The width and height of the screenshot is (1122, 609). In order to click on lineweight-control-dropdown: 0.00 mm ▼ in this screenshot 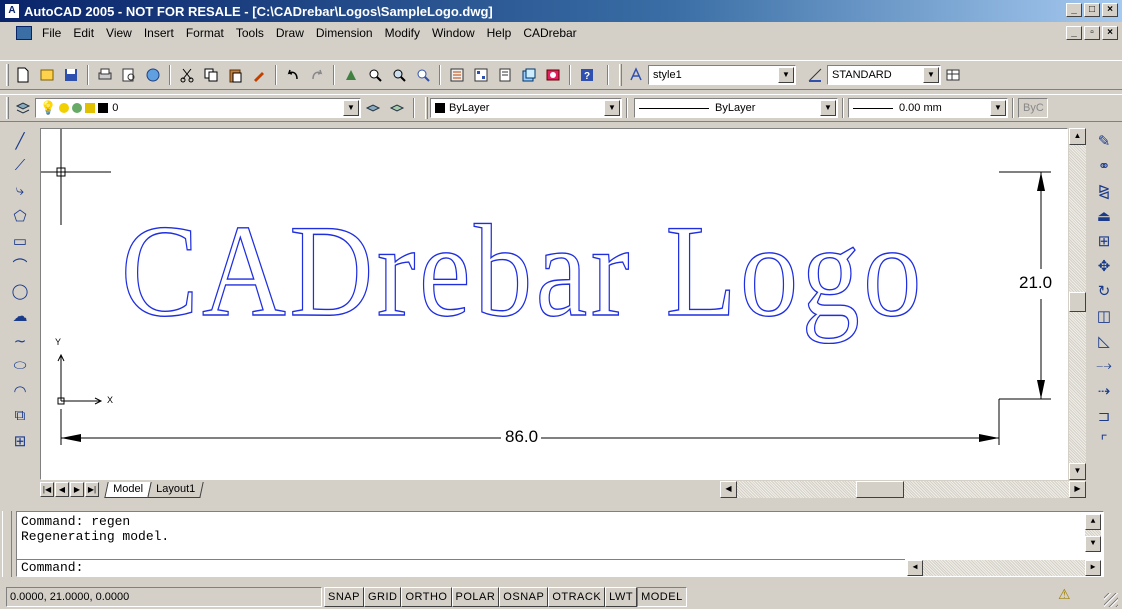, I will do `click(928, 108)`.